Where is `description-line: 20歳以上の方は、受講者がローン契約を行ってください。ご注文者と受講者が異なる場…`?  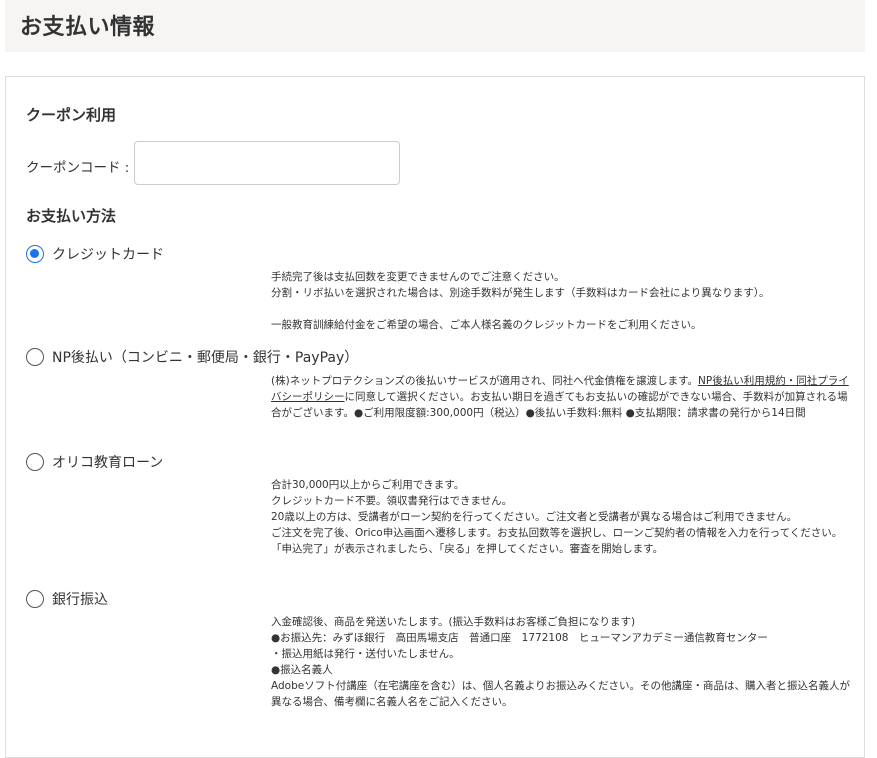 description-line: 20歳以上の方は、受講者がローン契約を行ってください。ご注文者と受講者が異なる場… is located at coordinates (534, 517).